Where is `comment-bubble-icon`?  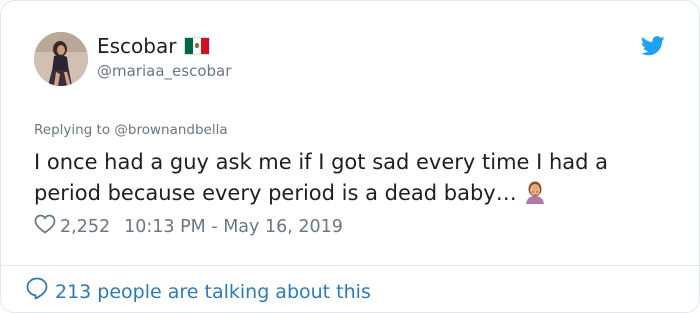 comment-bubble-icon is located at coordinates (37, 291).